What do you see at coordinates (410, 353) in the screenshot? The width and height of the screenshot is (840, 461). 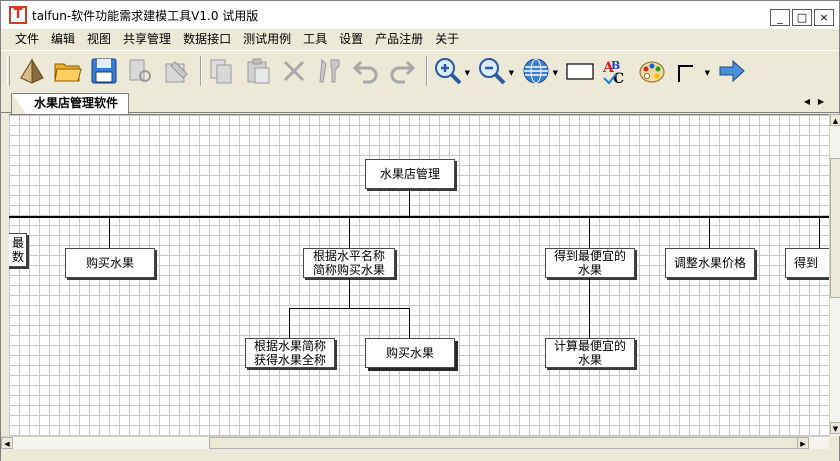 I see `diagram-node-buy-fruit-child: 购买水果` at bounding box center [410, 353].